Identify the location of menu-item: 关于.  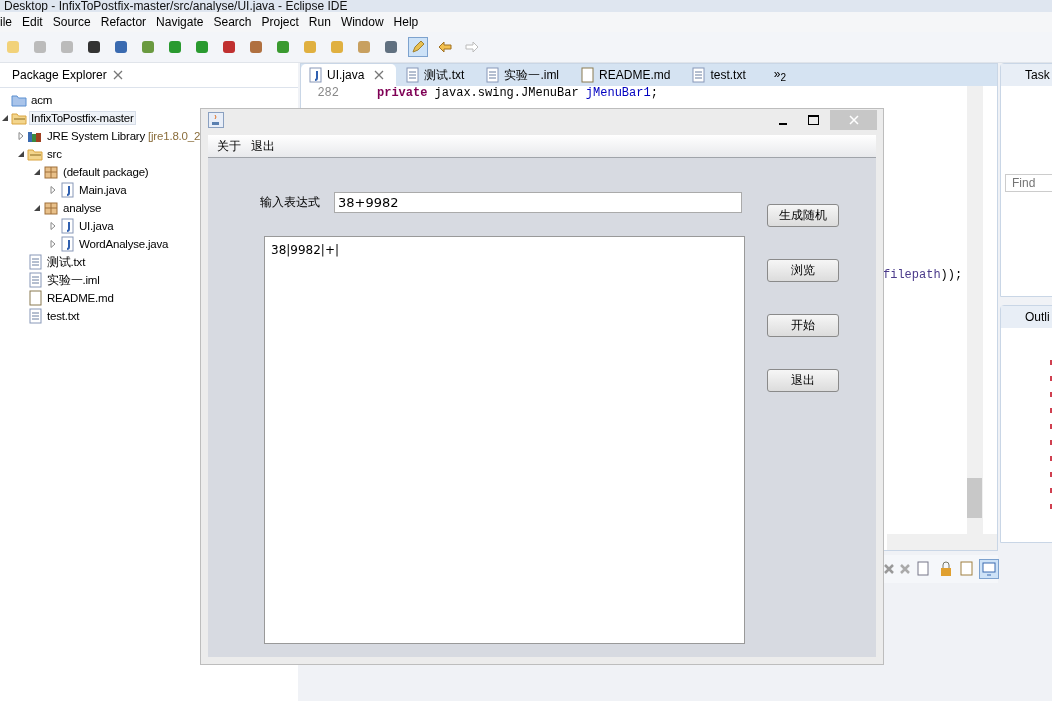
(229, 146).